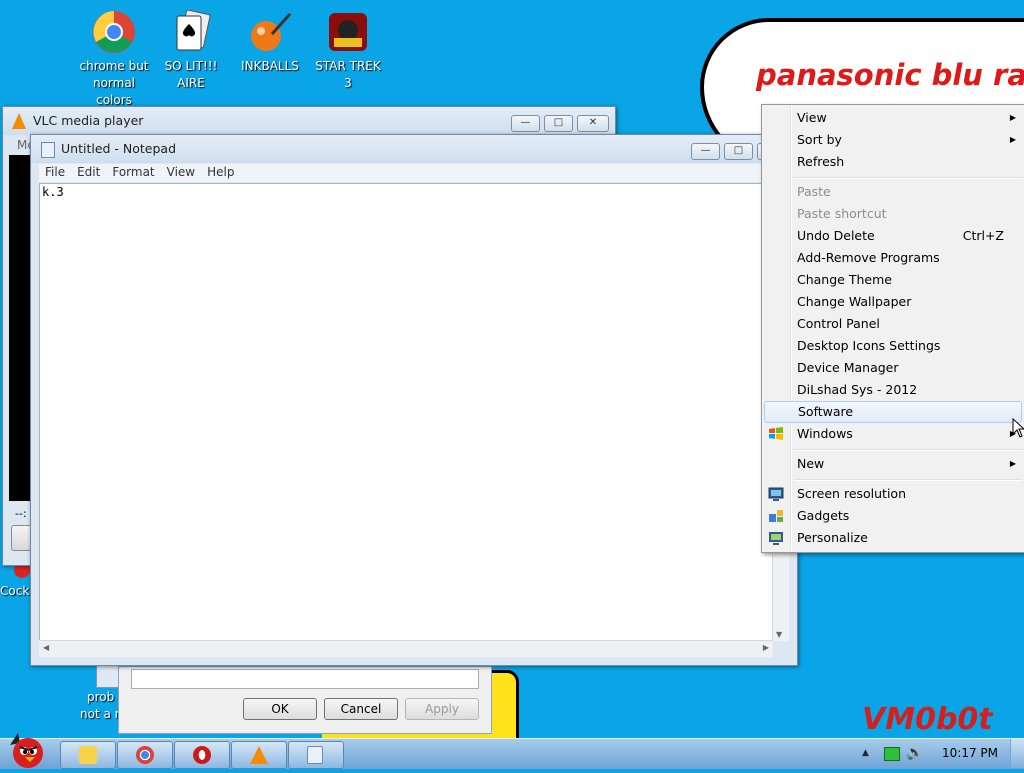 The image size is (1024, 773). I want to click on taskbar-opera-button, so click(202, 755).